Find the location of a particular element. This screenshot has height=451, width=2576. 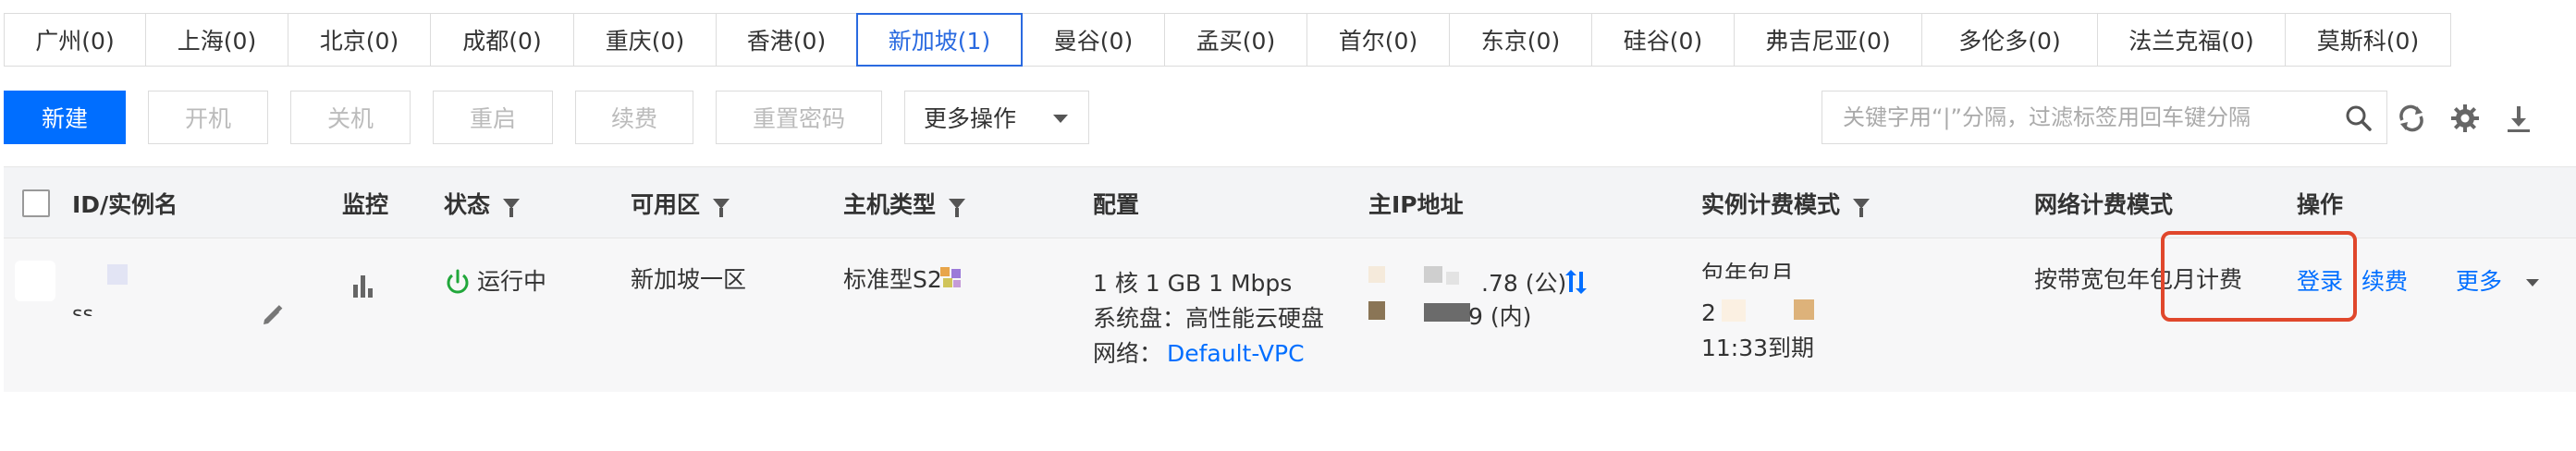

region-tab-tokyo: 东京(0) is located at coordinates (1521, 40).